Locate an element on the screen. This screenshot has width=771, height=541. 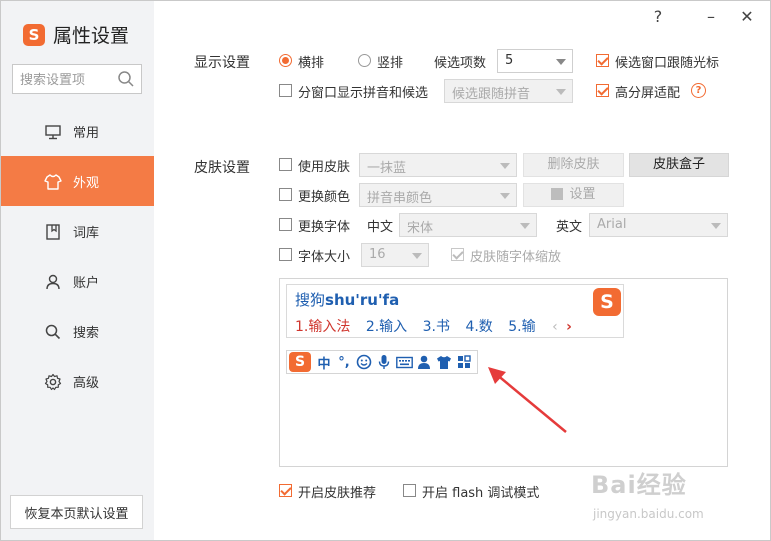
candidate-list: 1.输入法 2.输入 3.书 4.数 5.输 ‹ › is located at coordinates (433, 326).